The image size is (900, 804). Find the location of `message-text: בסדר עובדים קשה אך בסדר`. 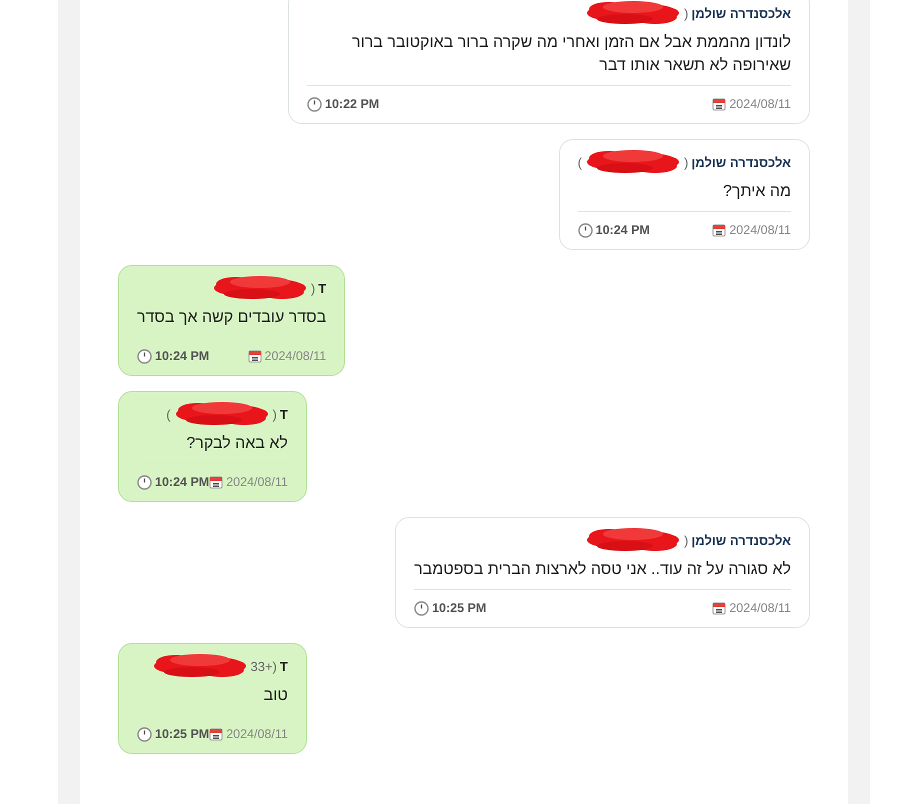

message-text: בסדר עובדים קשה אך בסדר is located at coordinates (231, 318).